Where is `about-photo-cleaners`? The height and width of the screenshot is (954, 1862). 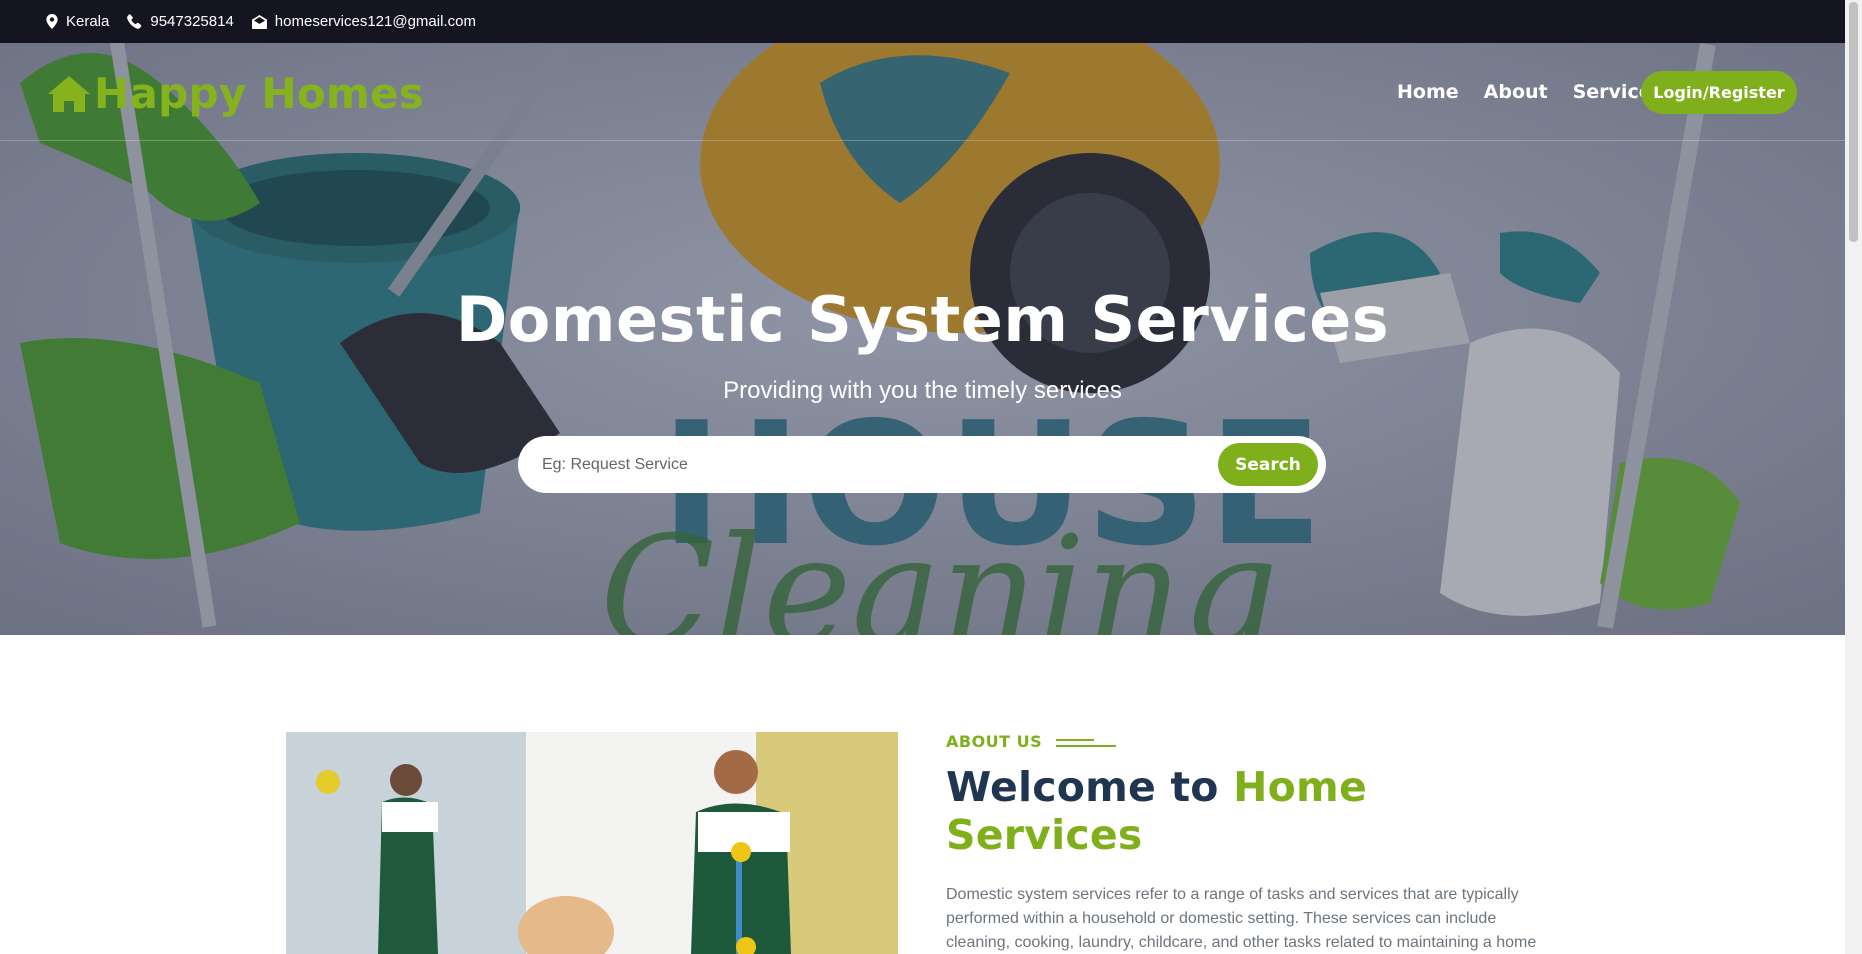
about-photo-cleaners is located at coordinates (592, 843).